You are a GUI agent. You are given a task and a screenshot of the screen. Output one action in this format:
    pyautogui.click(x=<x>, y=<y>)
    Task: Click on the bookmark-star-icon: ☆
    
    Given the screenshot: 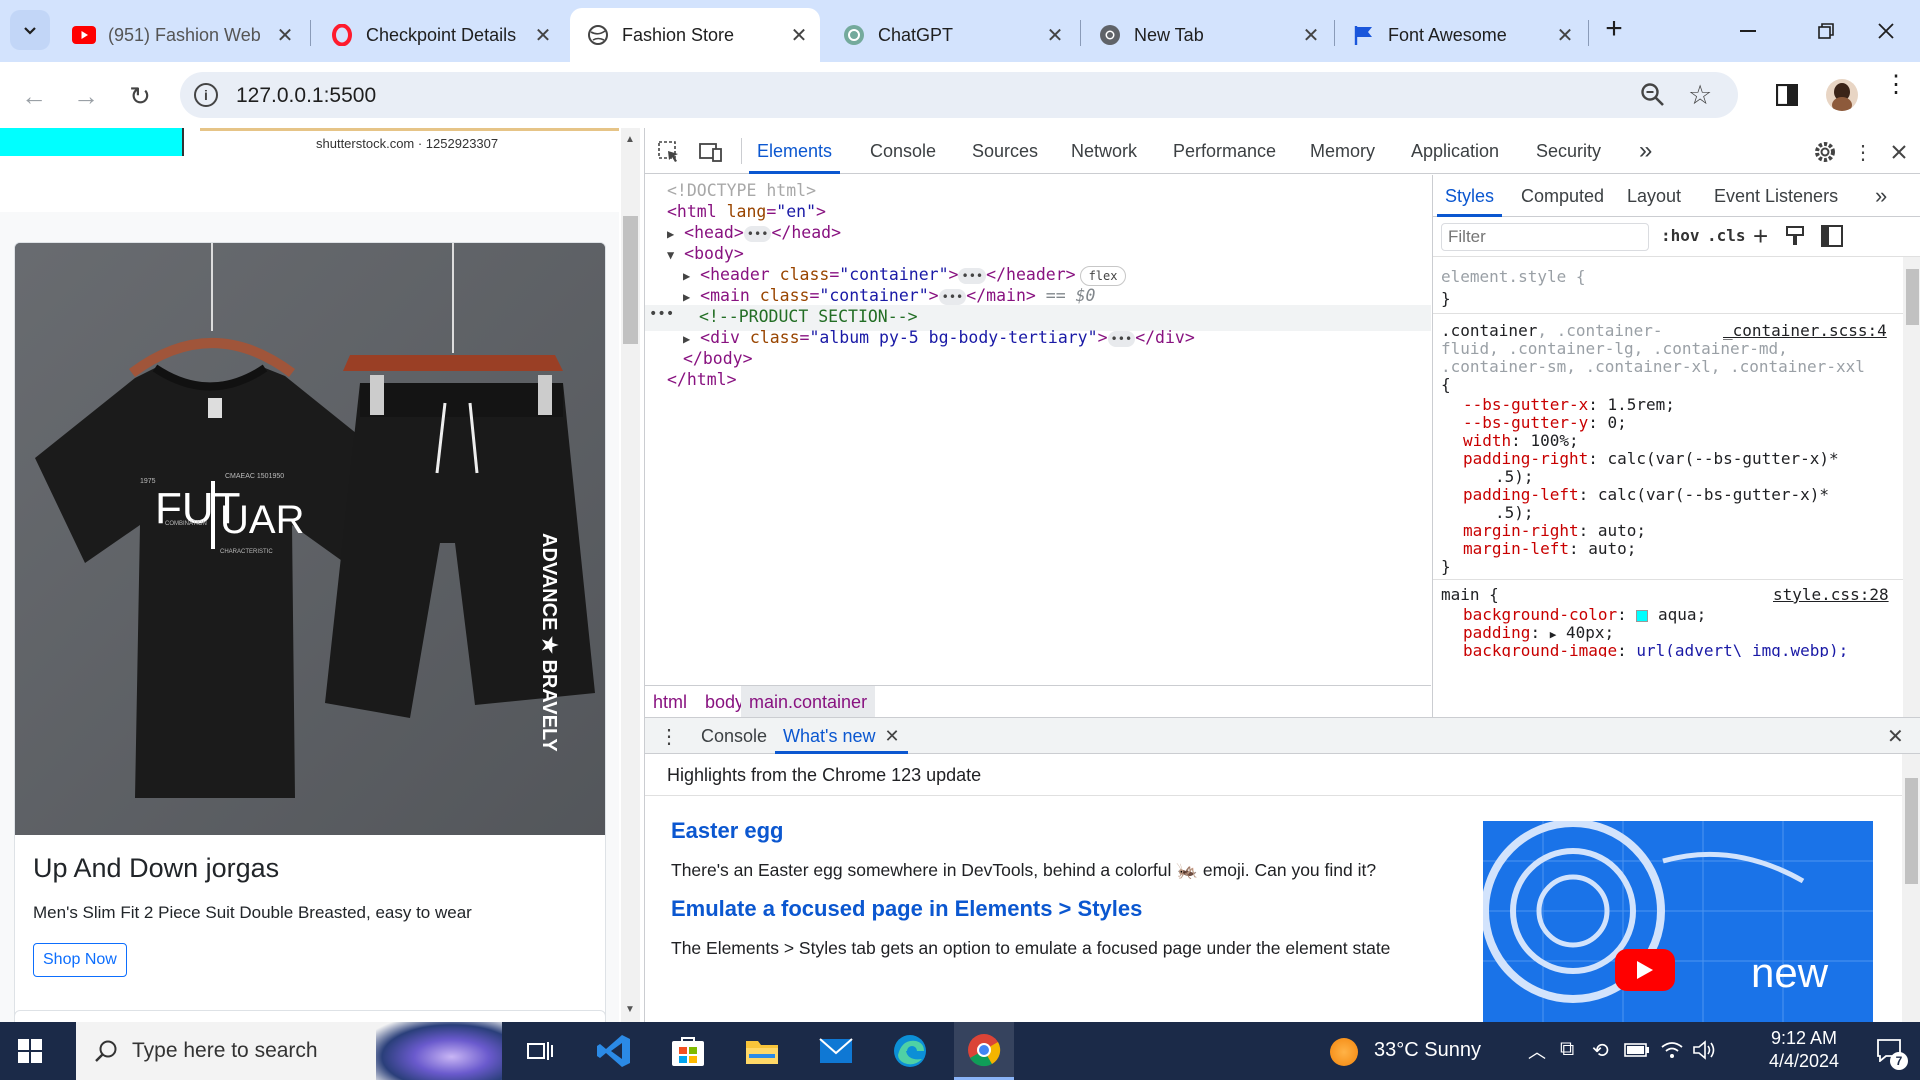 What is the action you would take?
    pyautogui.click(x=1700, y=95)
    